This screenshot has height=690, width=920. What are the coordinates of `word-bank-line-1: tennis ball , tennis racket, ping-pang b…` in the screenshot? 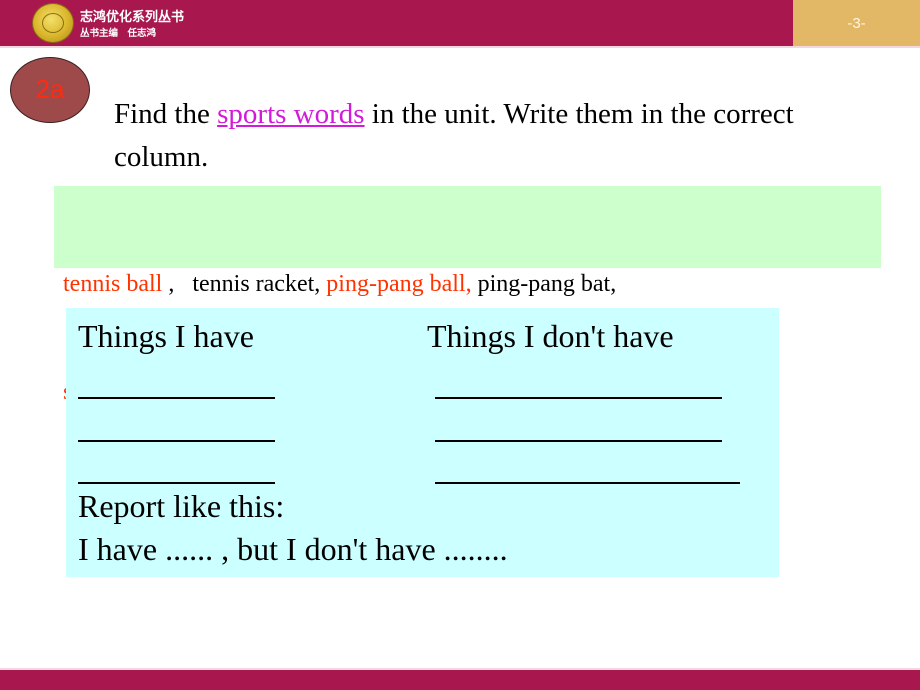 It's located at (339, 284).